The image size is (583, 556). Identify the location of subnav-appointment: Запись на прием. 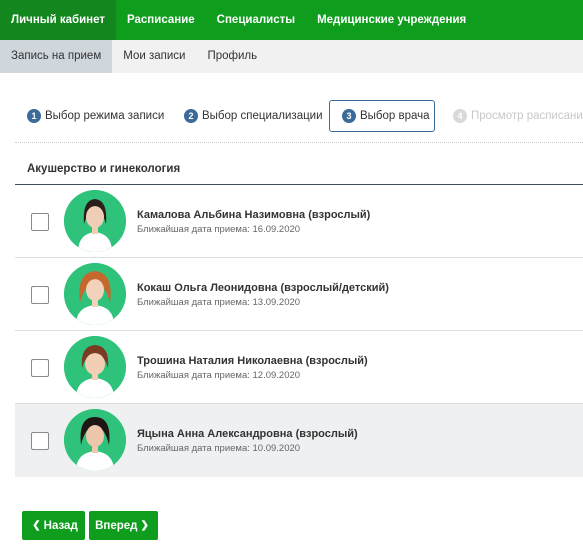
(56, 56).